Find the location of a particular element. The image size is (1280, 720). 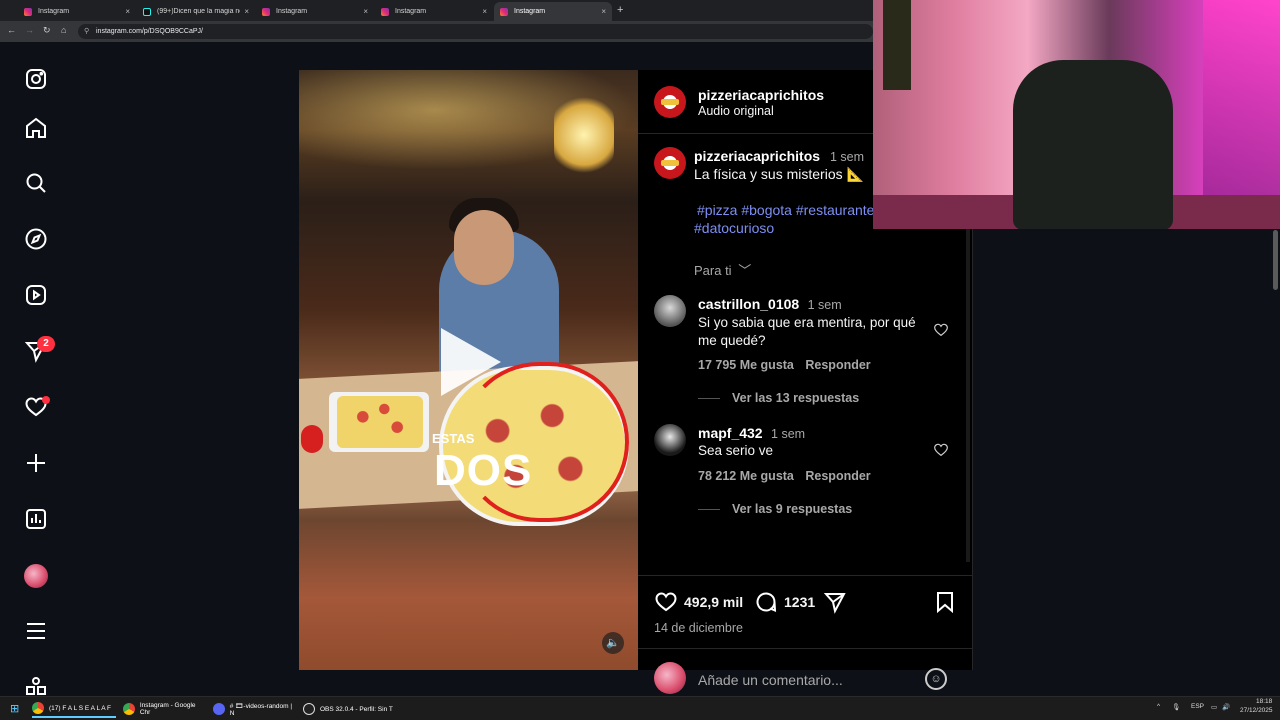

taskbar-item-label: Instagram - Google Chr is located at coordinates (167, 709).